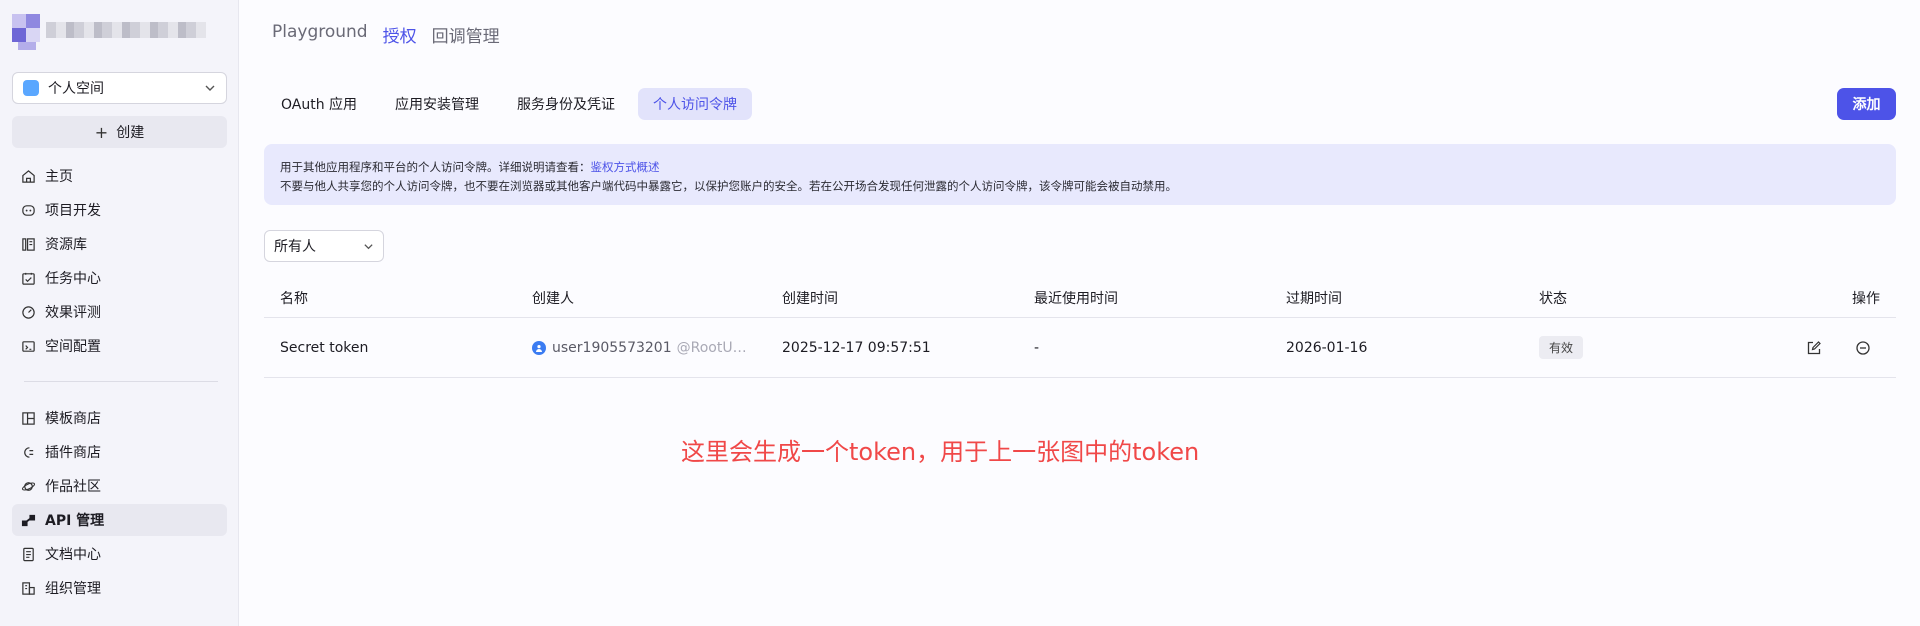 This screenshot has width=1920, height=626. Describe the element at coordinates (324, 347) in the screenshot. I see `token-name: Secret token` at that location.